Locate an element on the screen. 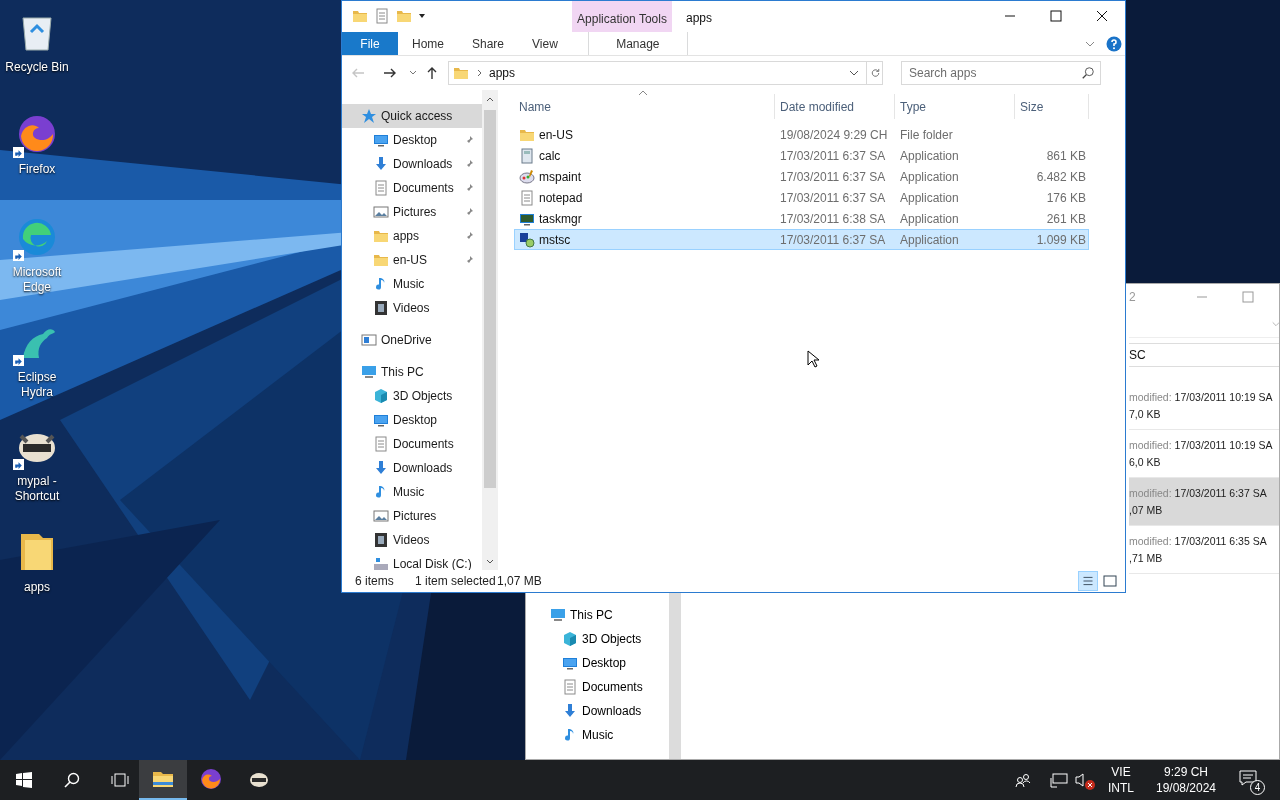  folder-icon is located at coordinates (461, 73).